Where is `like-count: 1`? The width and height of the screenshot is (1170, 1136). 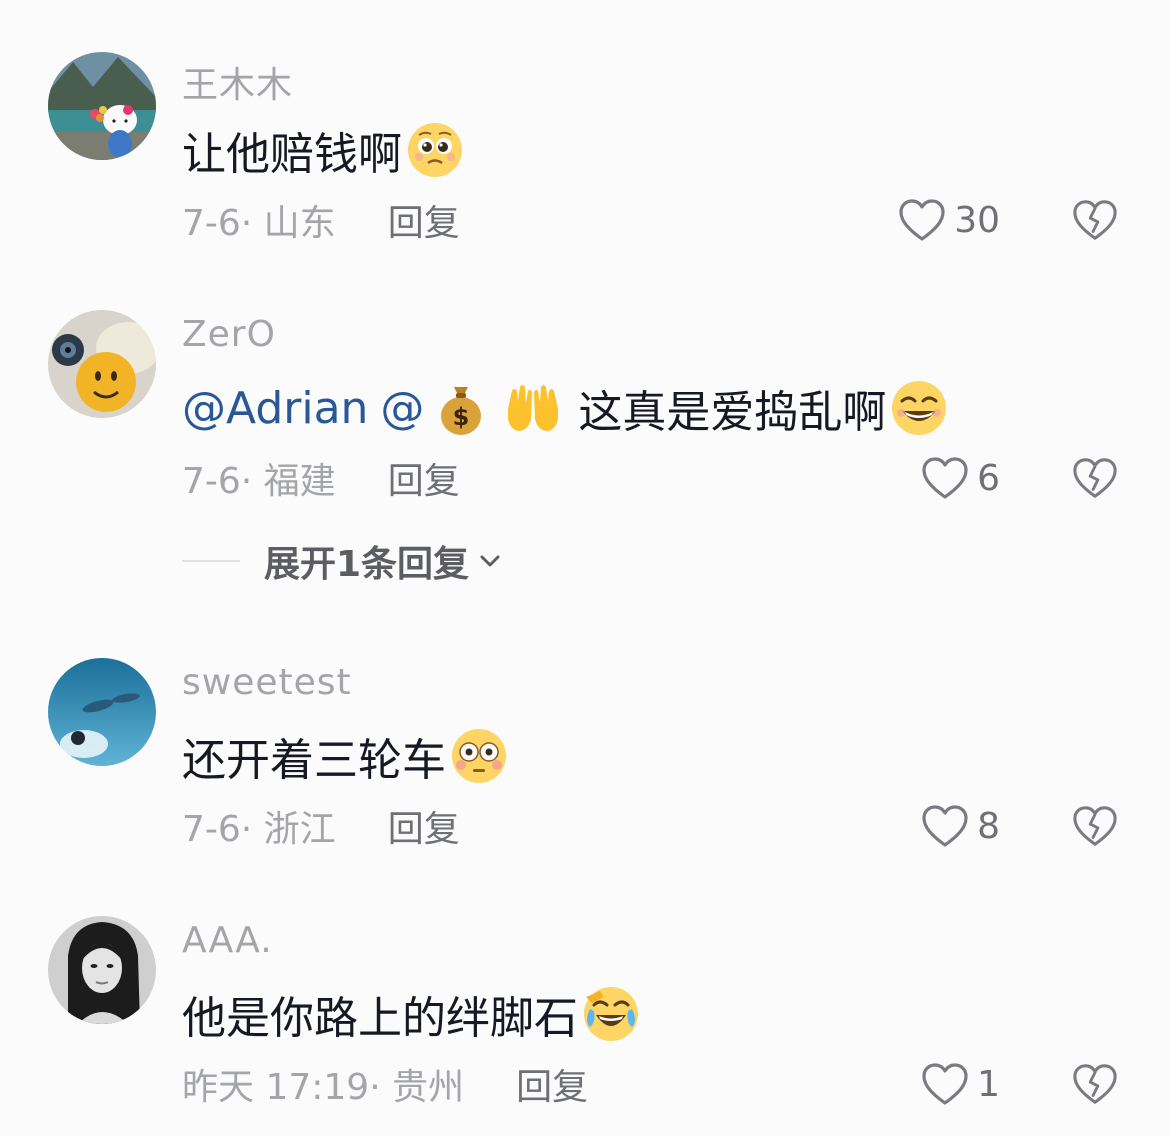
like-count: 1 is located at coordinates (988, 1084).